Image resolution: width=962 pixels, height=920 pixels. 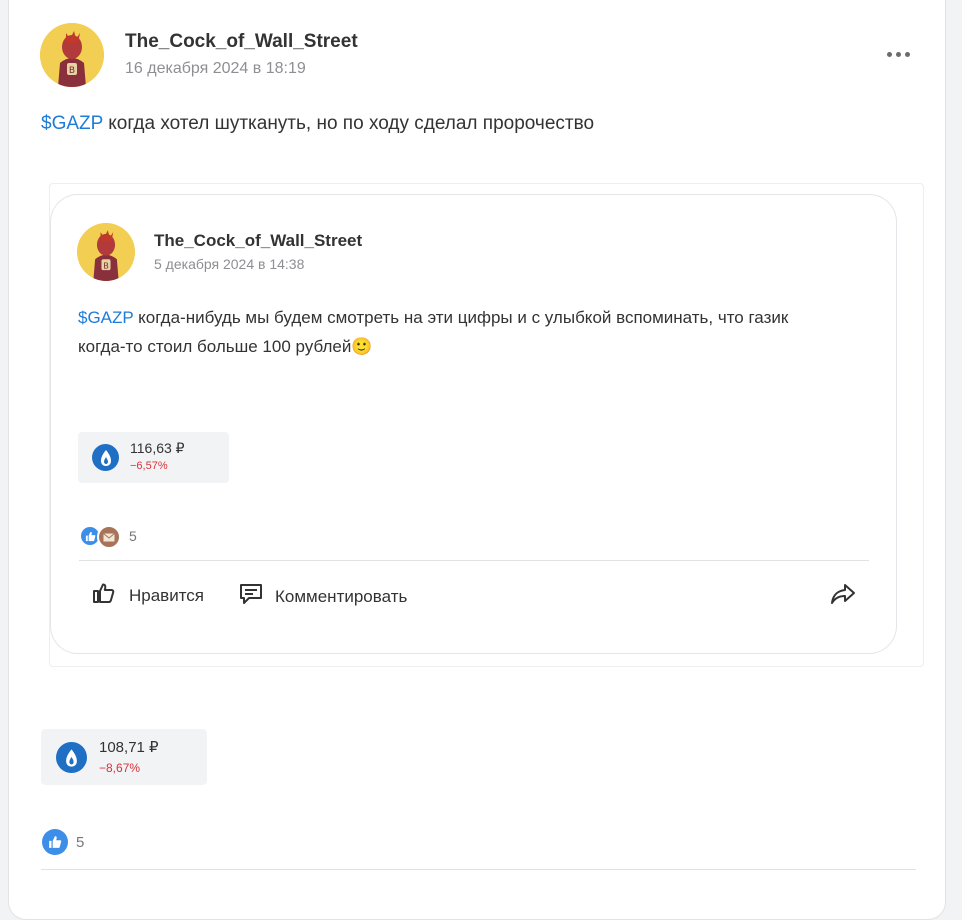 I want to click on comment-icon, so click(x=251, y=596).